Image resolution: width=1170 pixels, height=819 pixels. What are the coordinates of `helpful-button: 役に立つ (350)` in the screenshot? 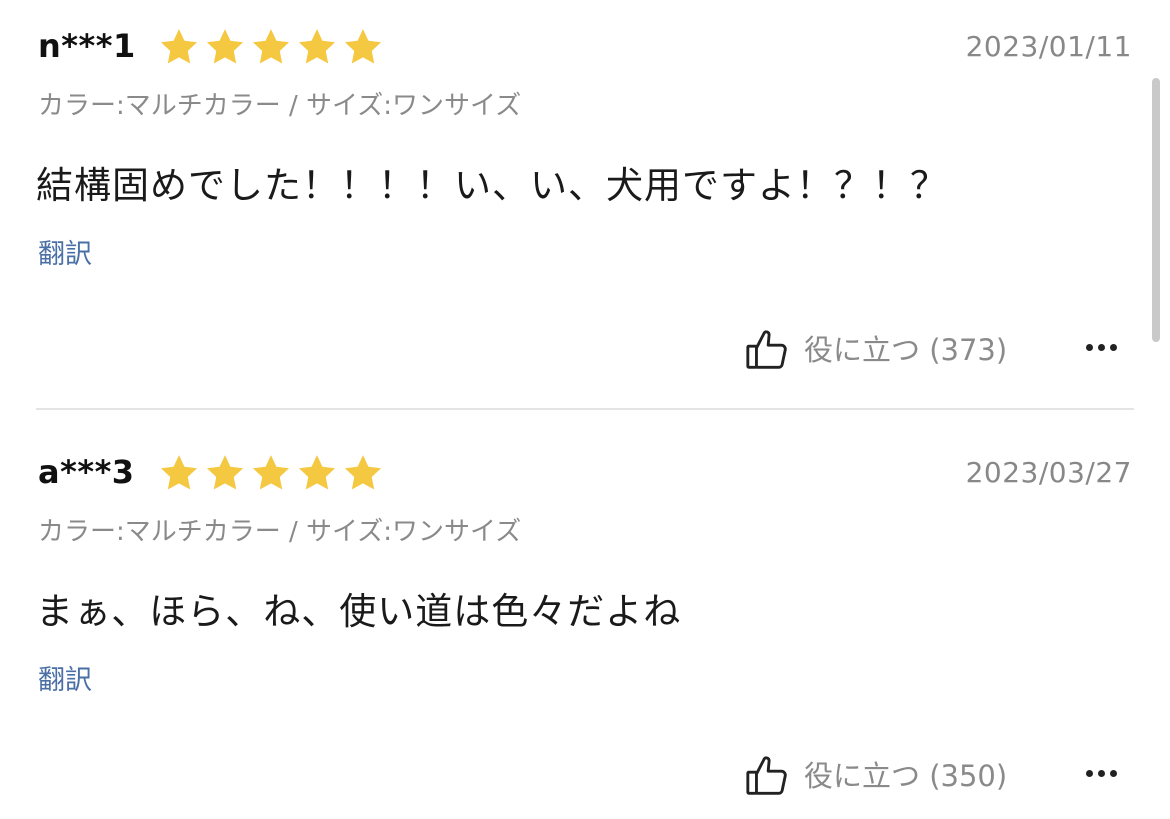 It's located at (875, 776).